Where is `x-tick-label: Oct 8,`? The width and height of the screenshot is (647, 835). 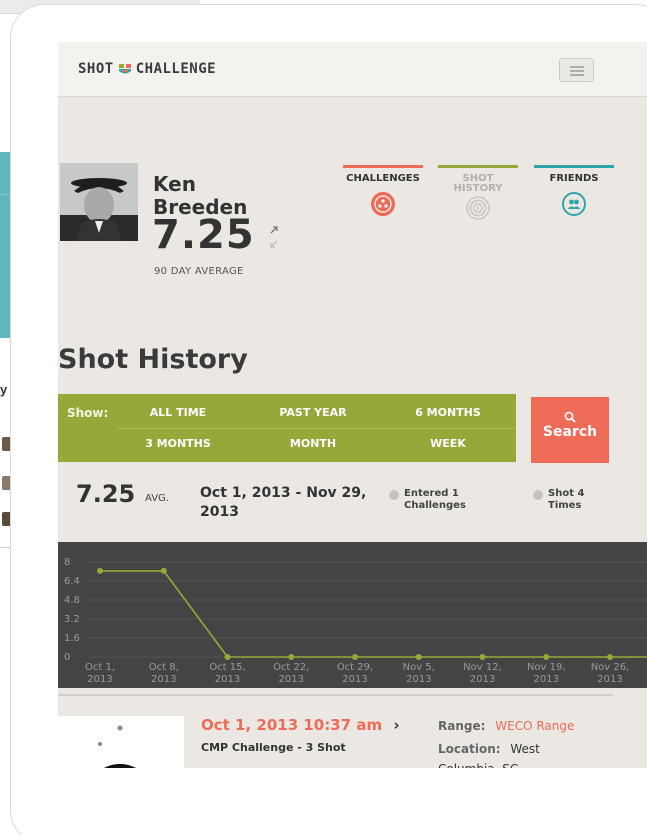
x-tick-label: Oct 8, is located at coordinates (164, 667).